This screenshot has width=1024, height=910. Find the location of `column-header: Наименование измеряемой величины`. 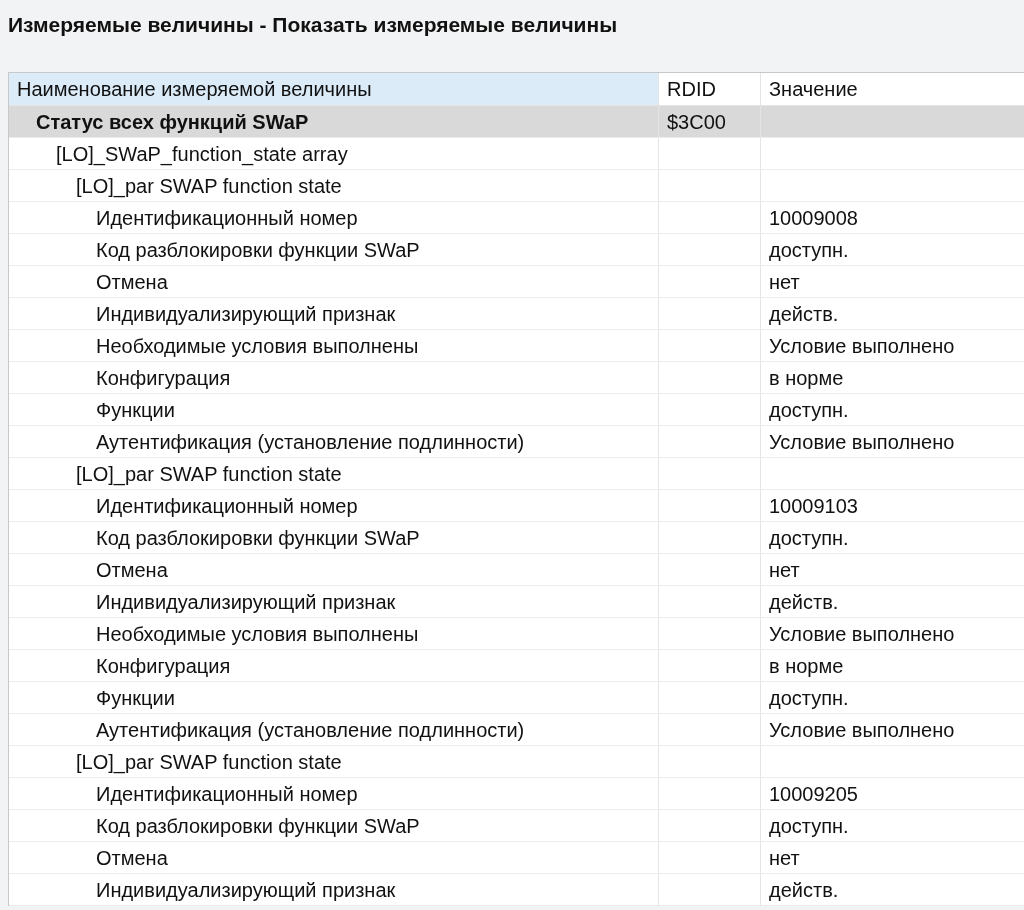

column-header: Наименование измеряемой величины is located at coordinates (334, 89).